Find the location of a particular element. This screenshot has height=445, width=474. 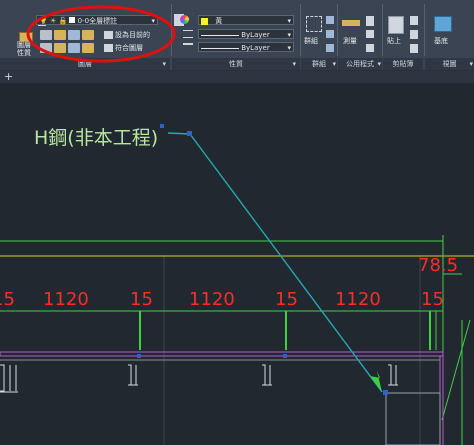

lower-box is located at coordinates (413, 418).